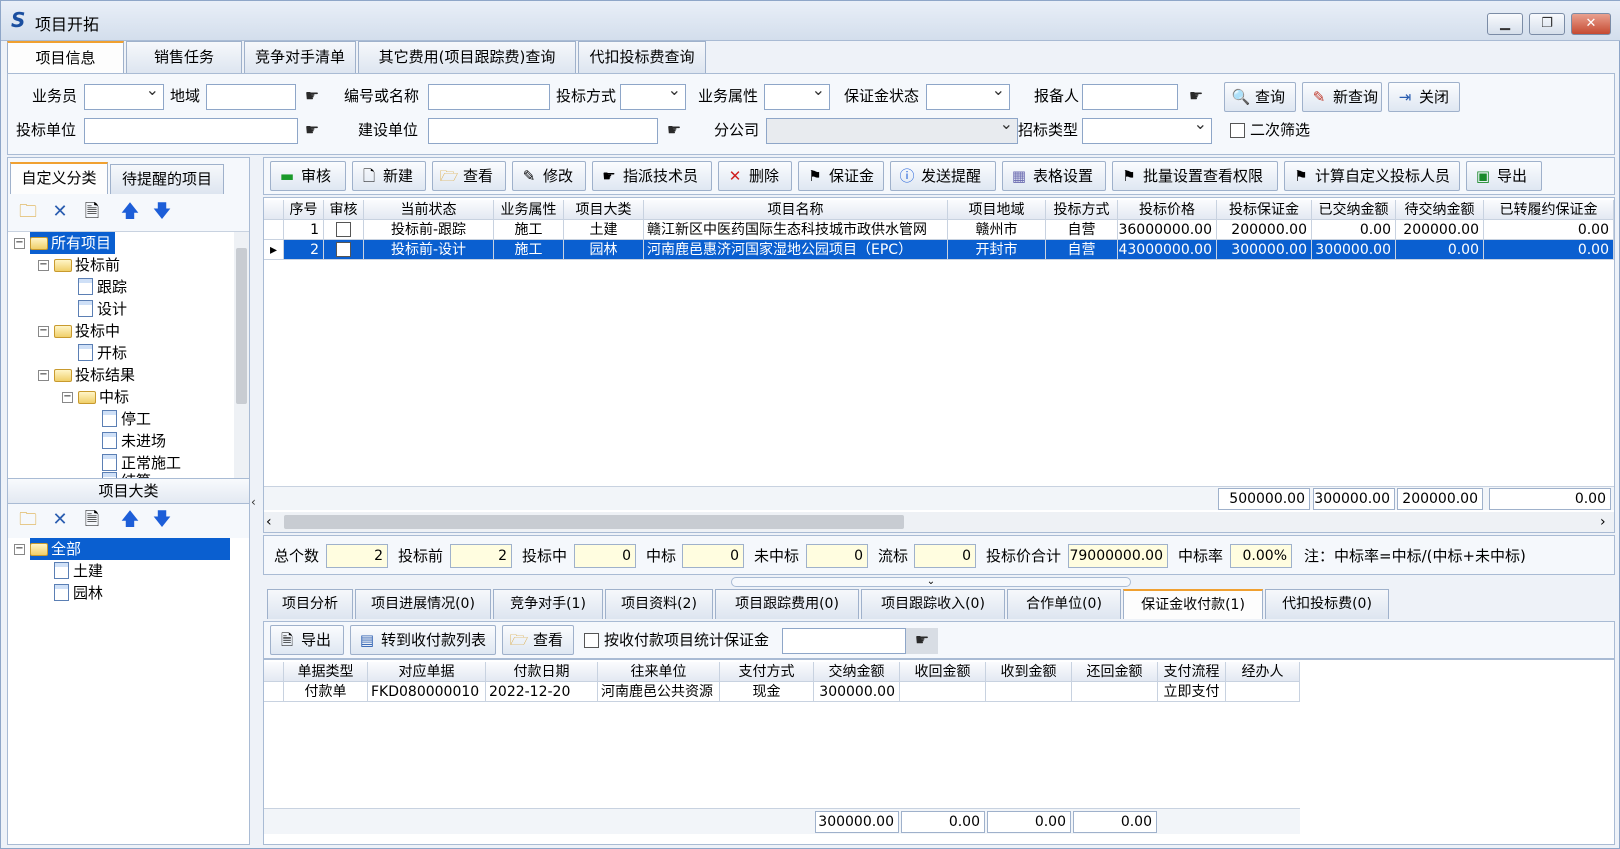 This screenshot has height=849, width=1620. Describe the element at coordinates (310, 604) in the screenshot. I see `tab-project-analysis: 项目分析` at that location.